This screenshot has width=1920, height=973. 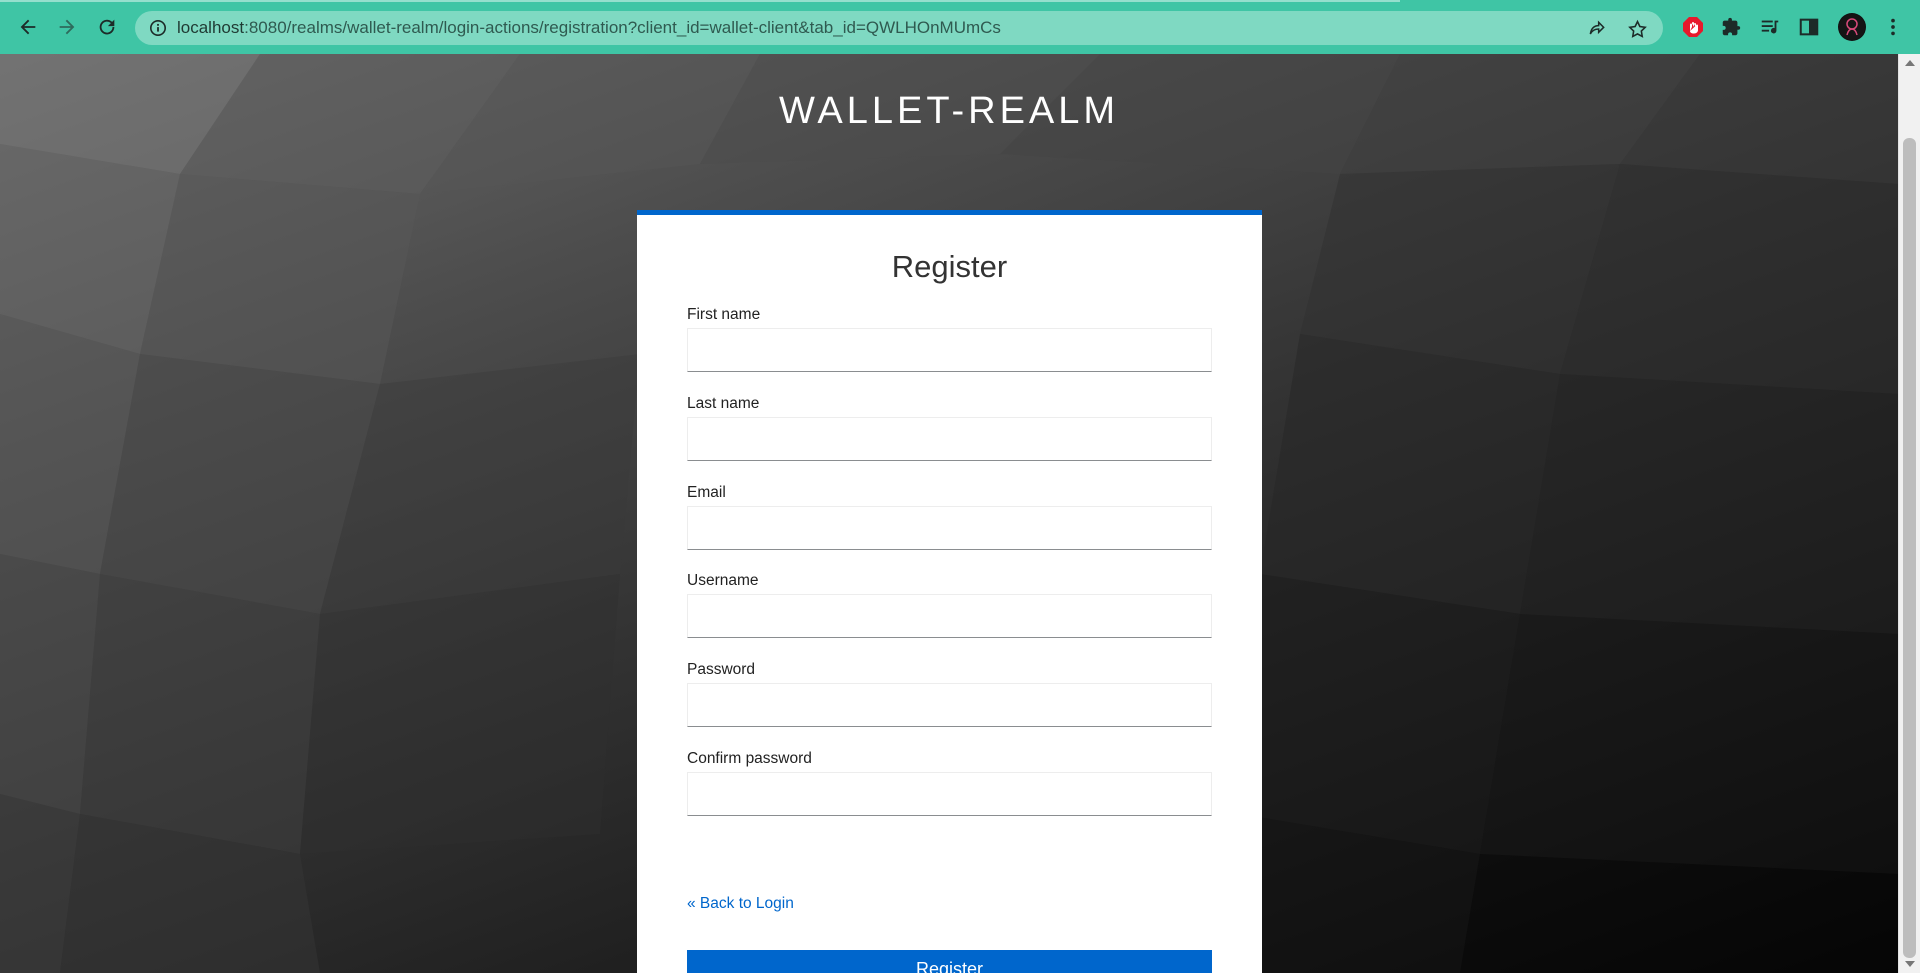 I want to click on confirm-password-field: Confirm password, so click(x=949, y=782).